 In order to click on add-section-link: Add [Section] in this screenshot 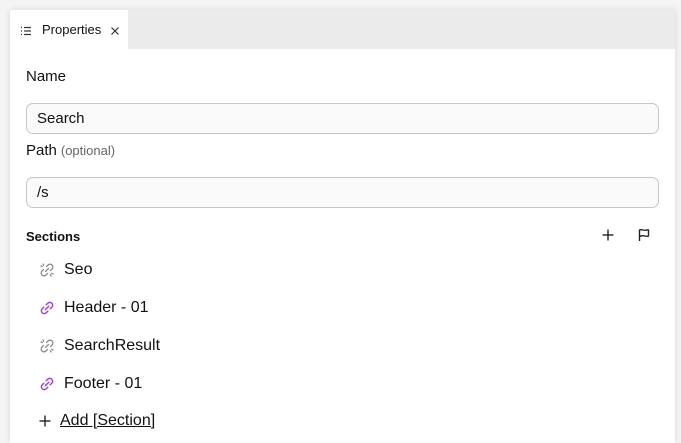, I will do `click(90, 421)`.